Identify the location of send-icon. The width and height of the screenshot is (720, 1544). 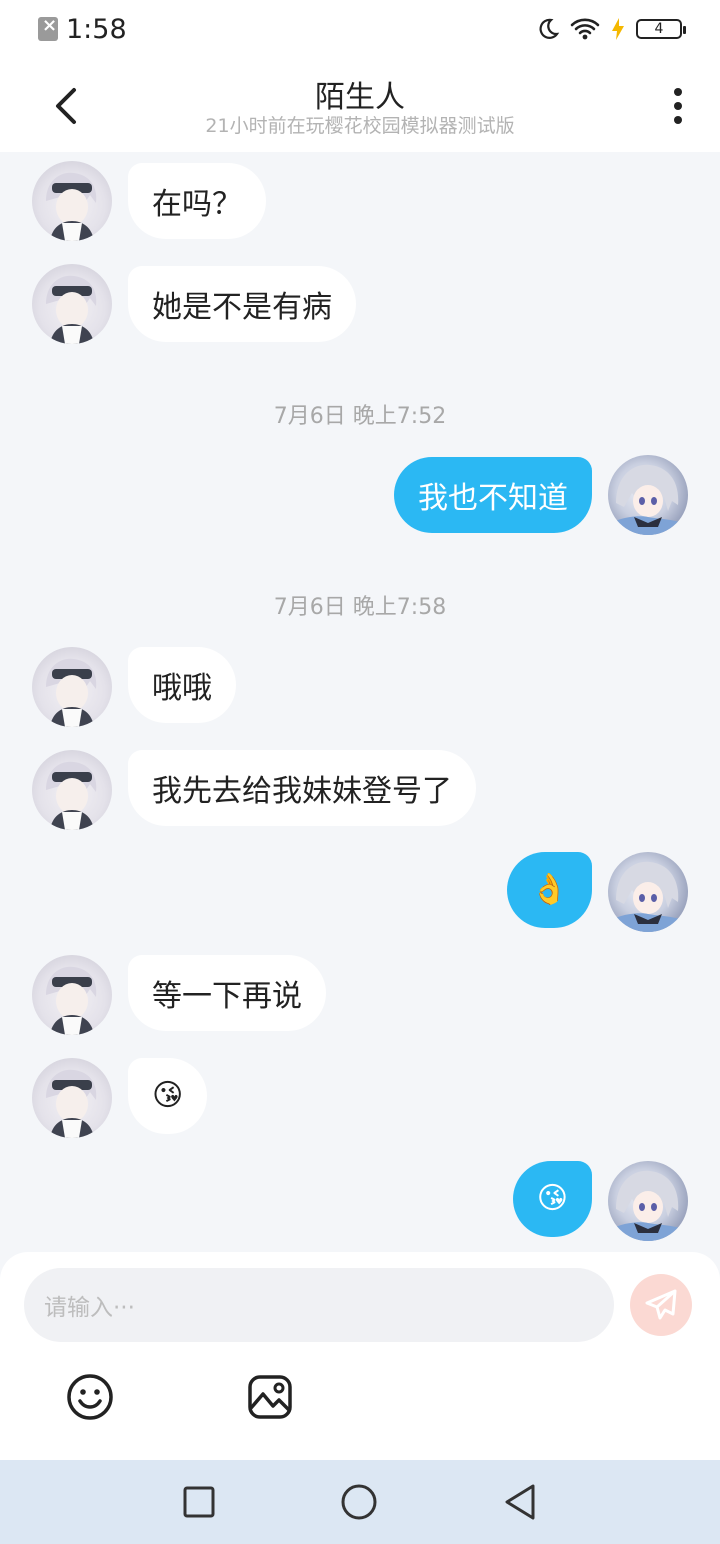
(661, 1304).